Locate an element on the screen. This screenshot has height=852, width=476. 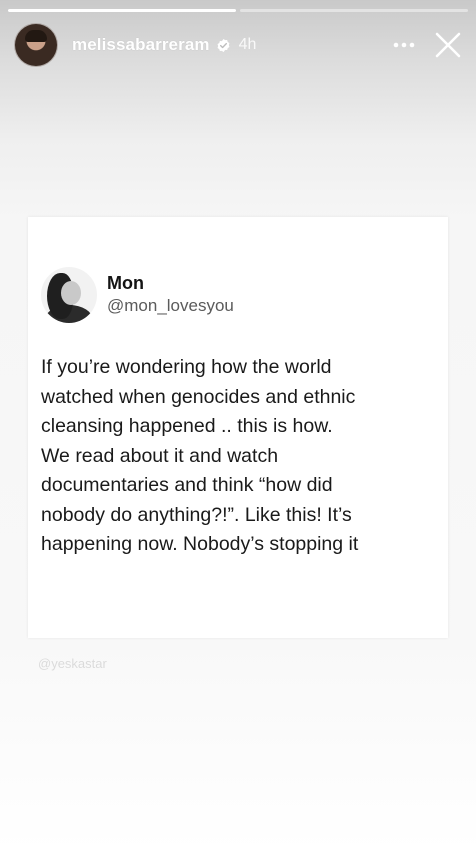
progress-segment-fill is located at coordinates (122, 10).